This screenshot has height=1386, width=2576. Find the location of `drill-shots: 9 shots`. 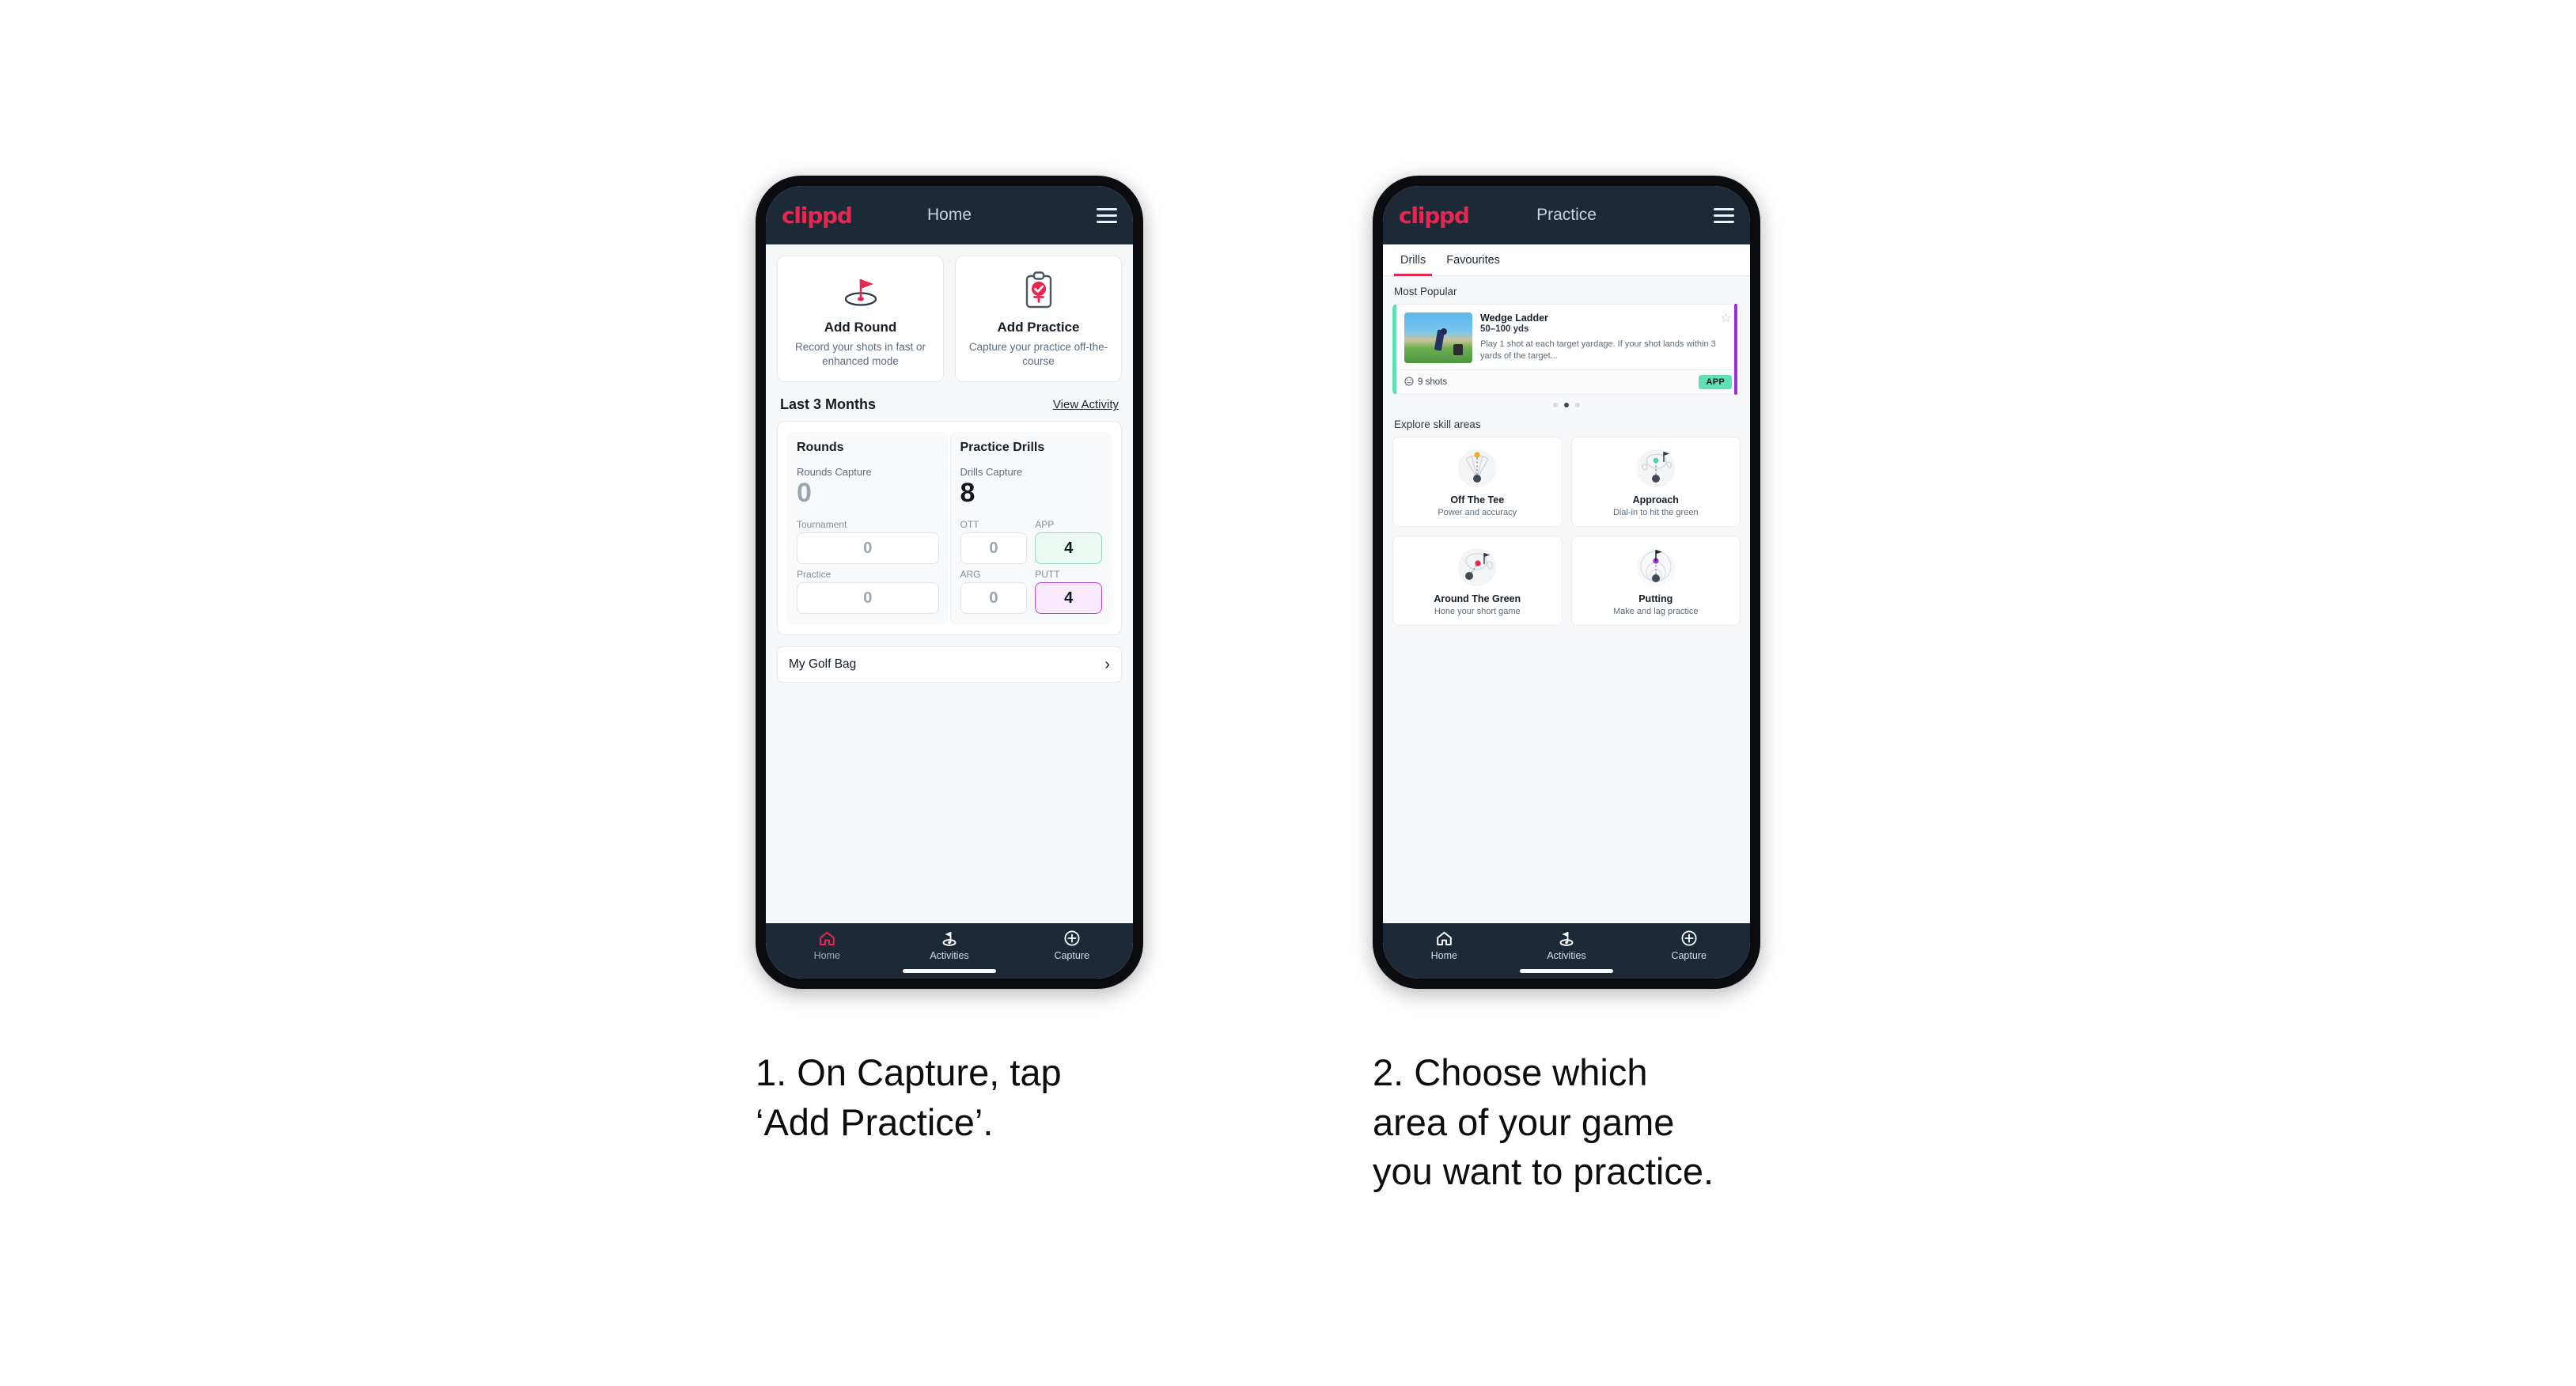

drill-shots: 9 shots is located at coordinates (1426, 382).